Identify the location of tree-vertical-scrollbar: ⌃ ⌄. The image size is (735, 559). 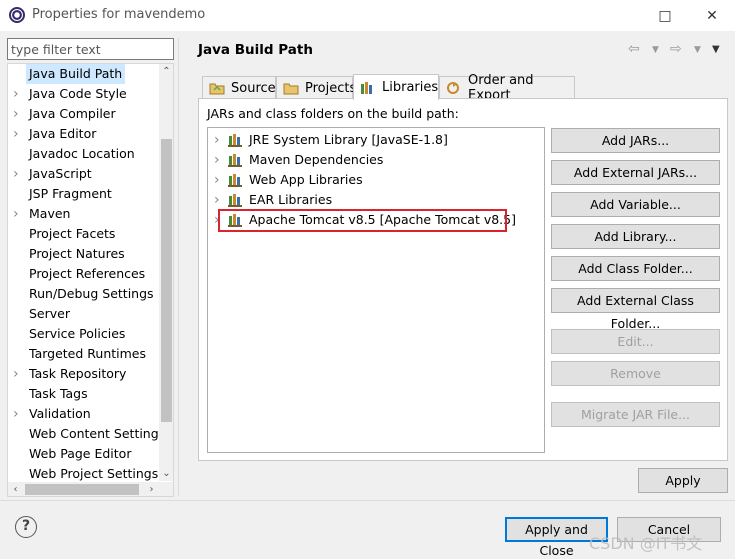
(166, 272).